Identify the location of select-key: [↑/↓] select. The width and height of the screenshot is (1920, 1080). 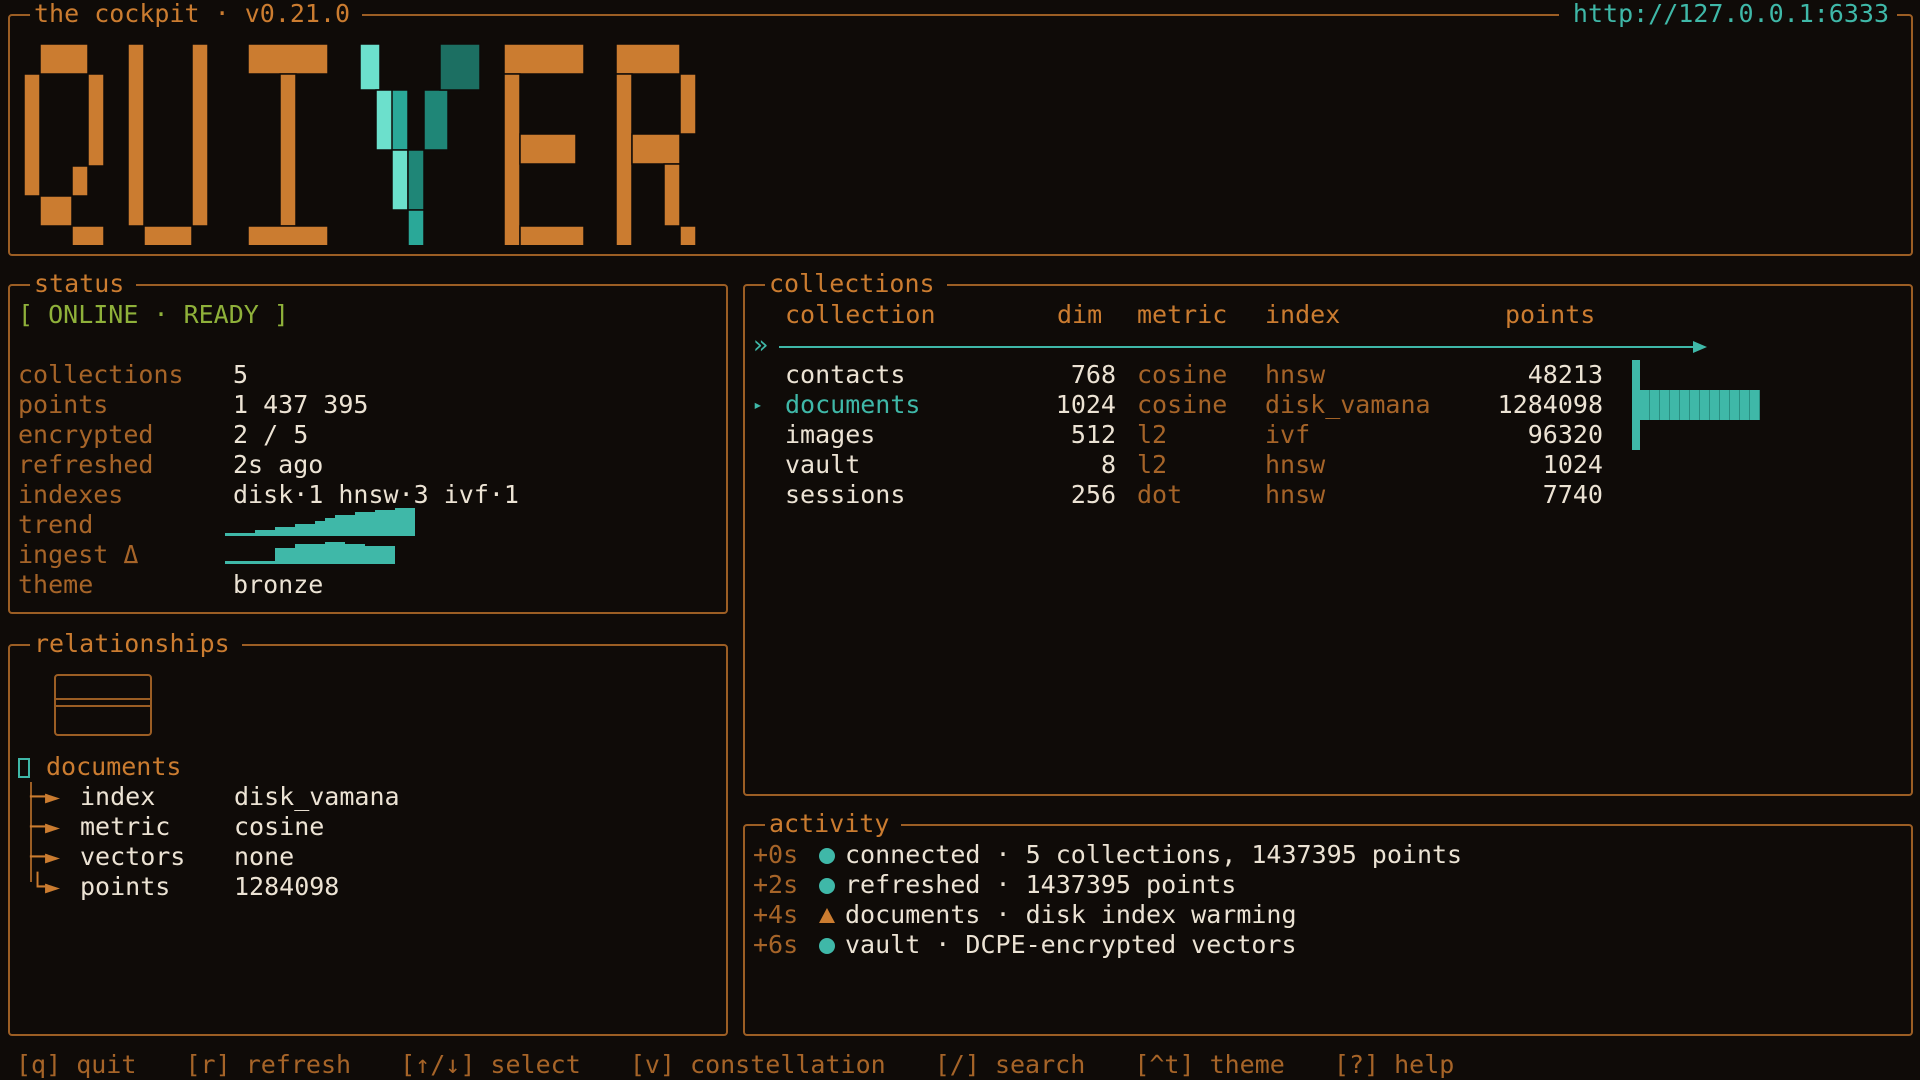
(490, 1064).